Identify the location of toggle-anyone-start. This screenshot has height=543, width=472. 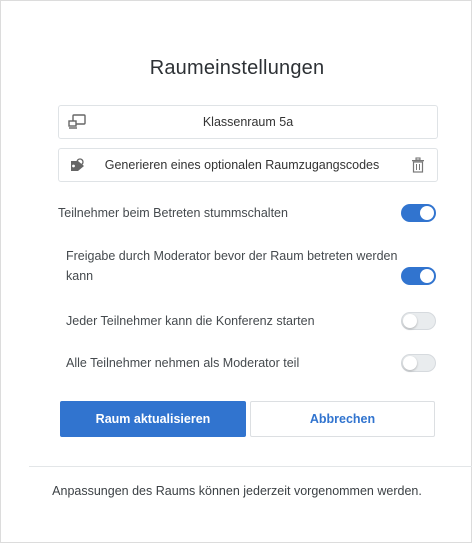
(418, 321).